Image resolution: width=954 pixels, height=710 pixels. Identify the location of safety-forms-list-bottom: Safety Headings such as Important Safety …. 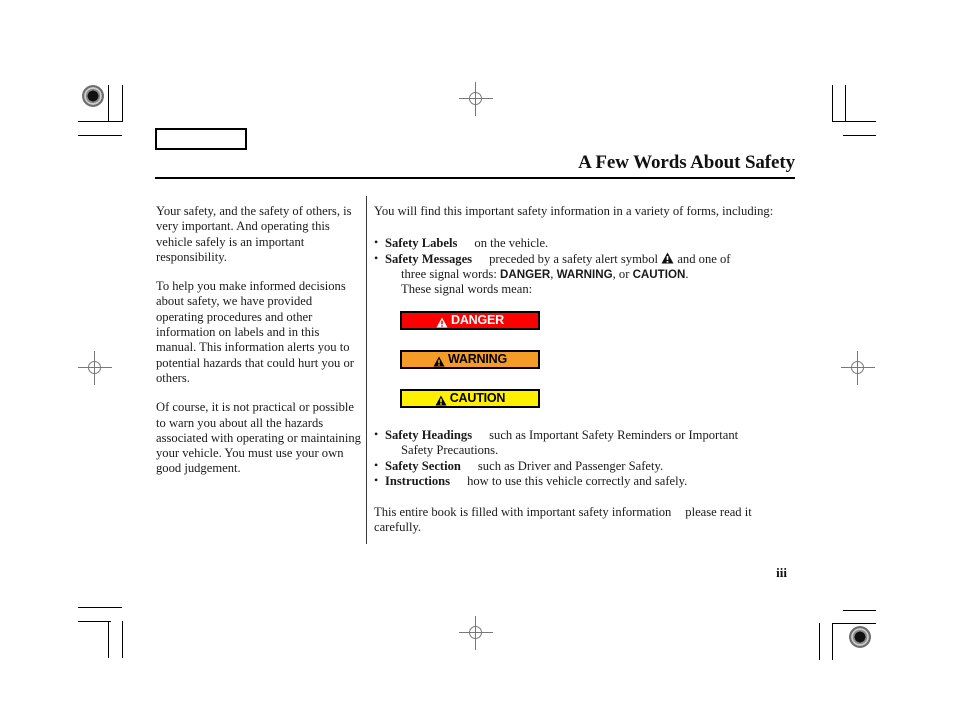
(581, 458).